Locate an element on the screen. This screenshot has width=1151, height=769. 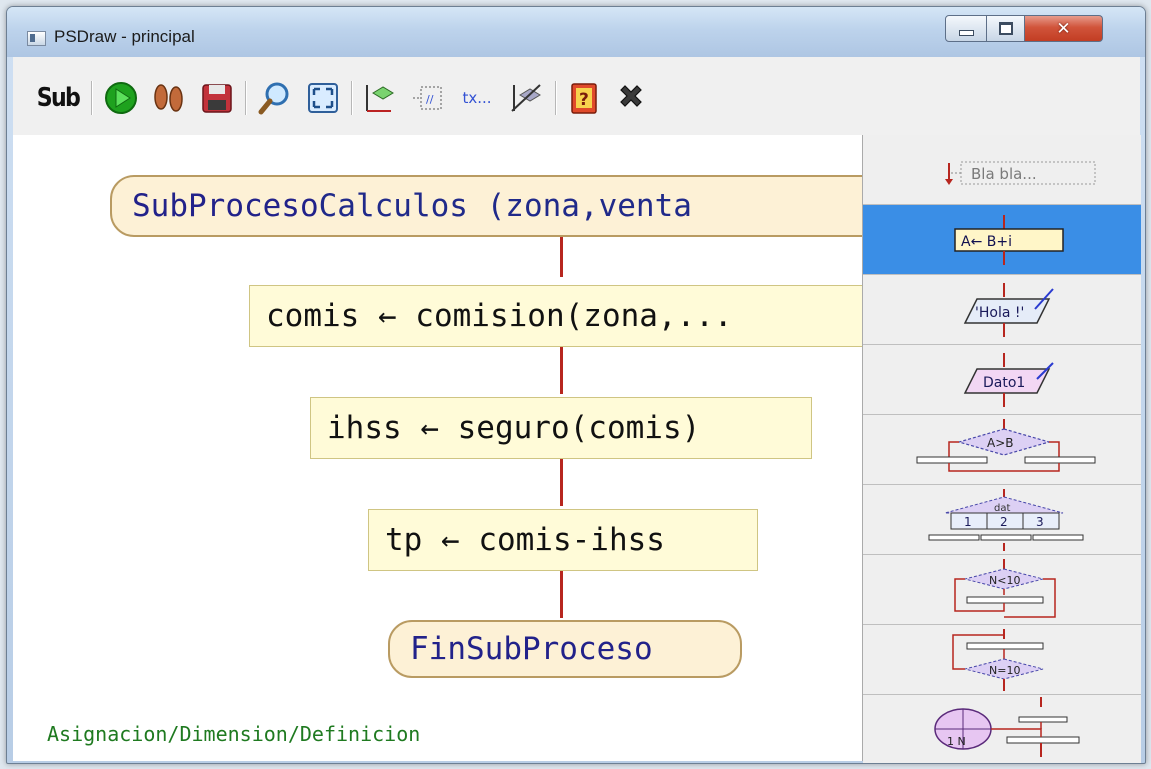
save-button is located at coordinates (217, 98).